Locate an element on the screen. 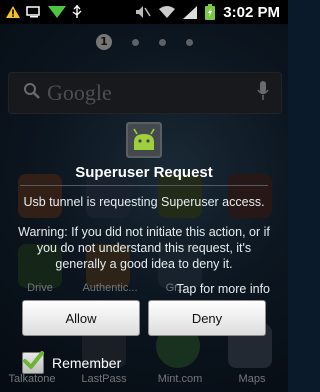 This screenshot has height=392, width=320. remember-checkbox-row: Remember is located at coordinates (72, 362).